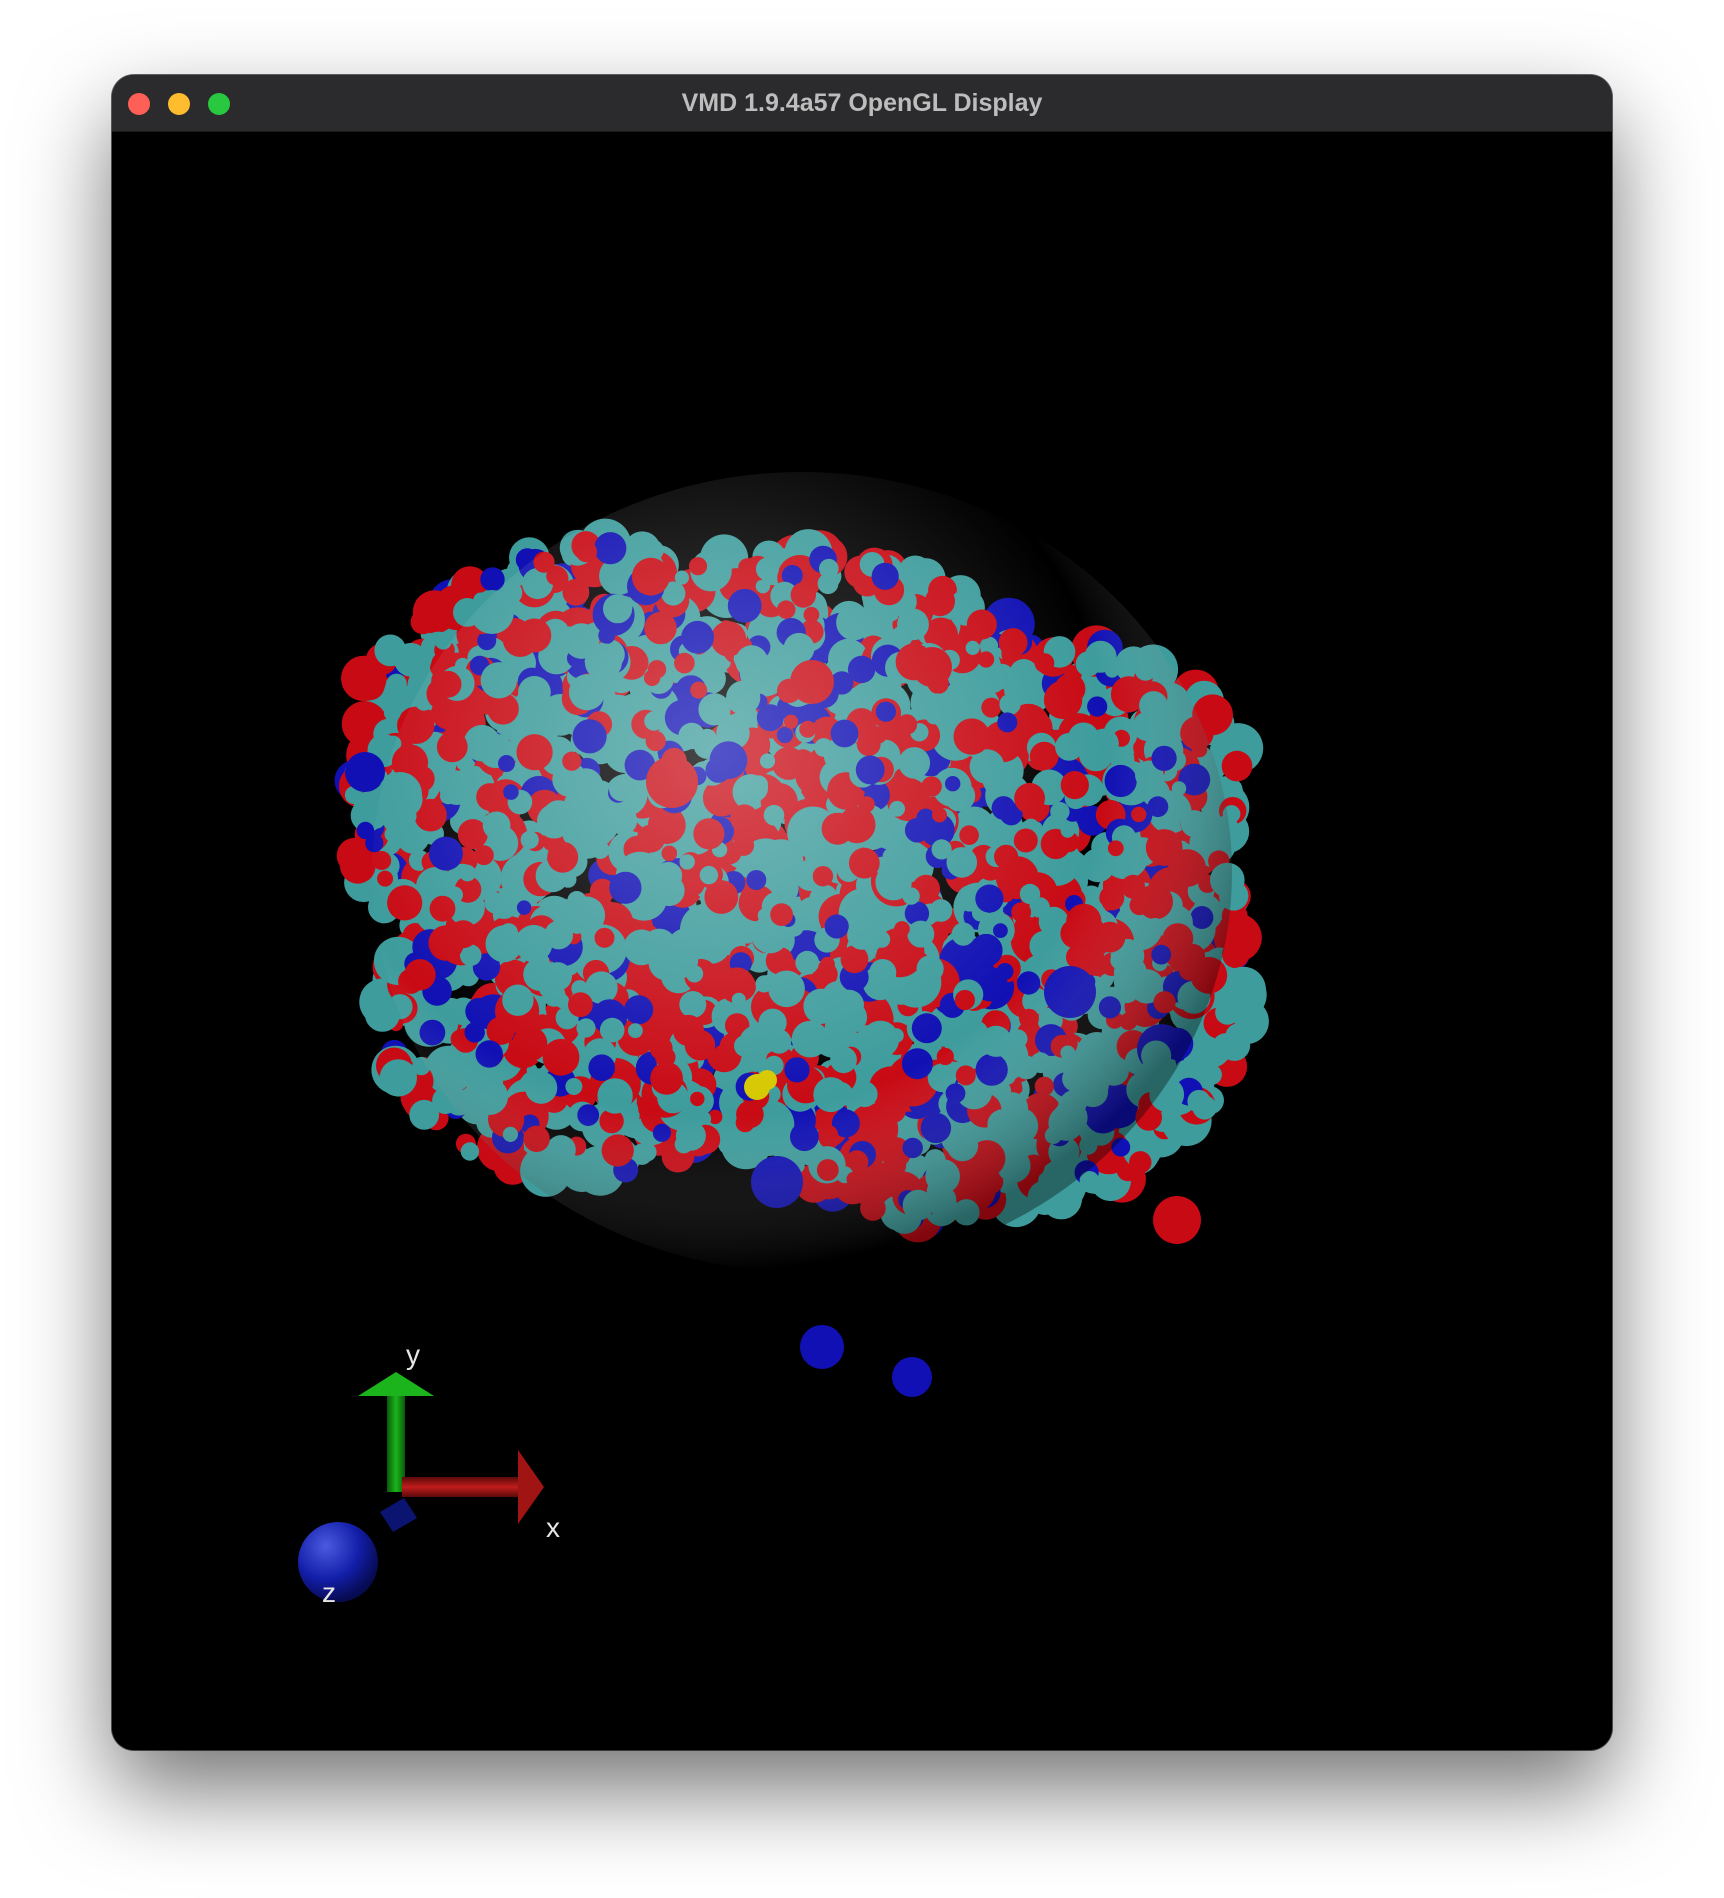  Describe the element at coordinates (396, 1384) in the screenshot. I see `y-axis-arrowhead` at that location.